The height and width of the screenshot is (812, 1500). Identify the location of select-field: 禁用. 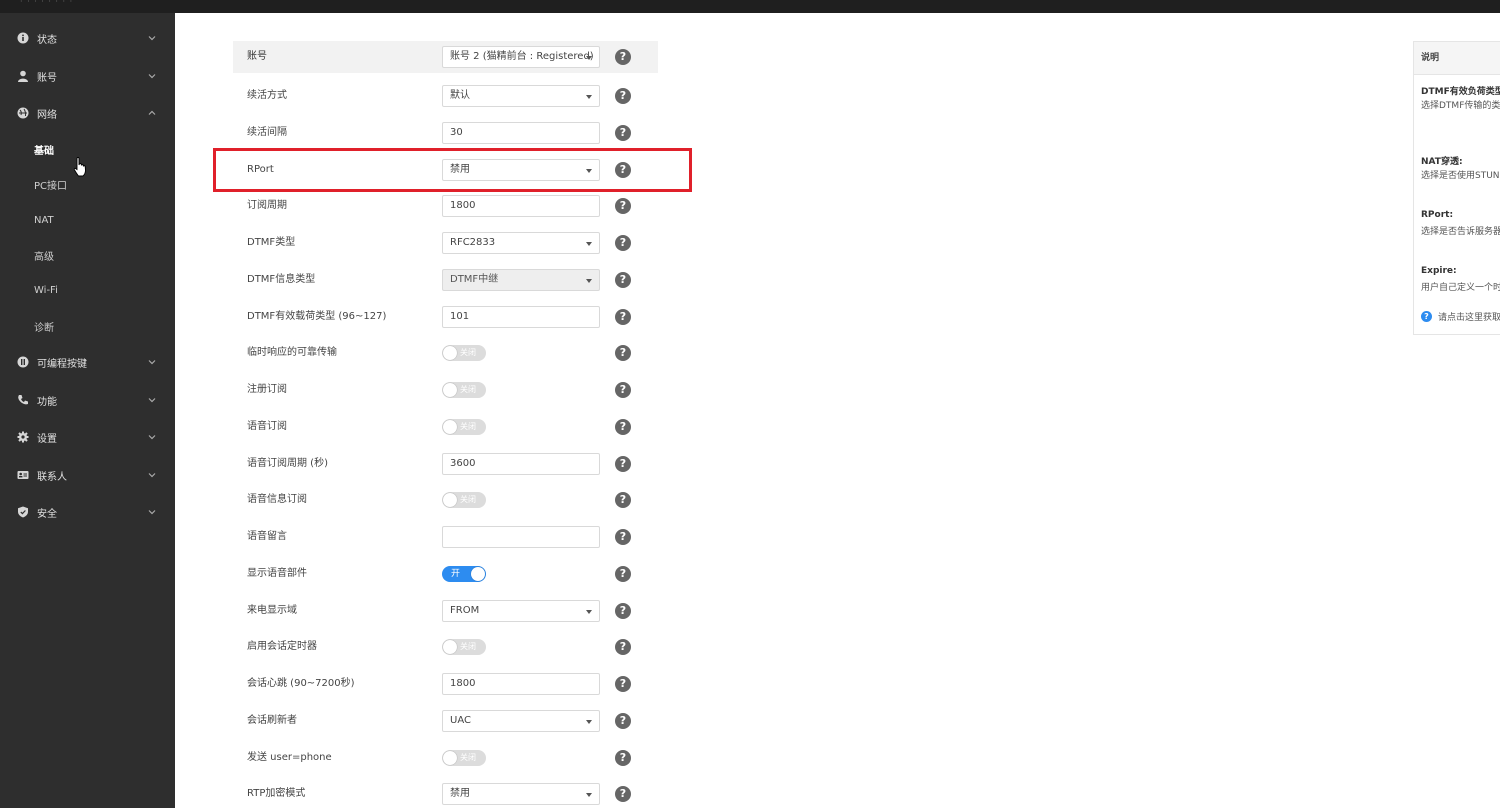
(521, 794).